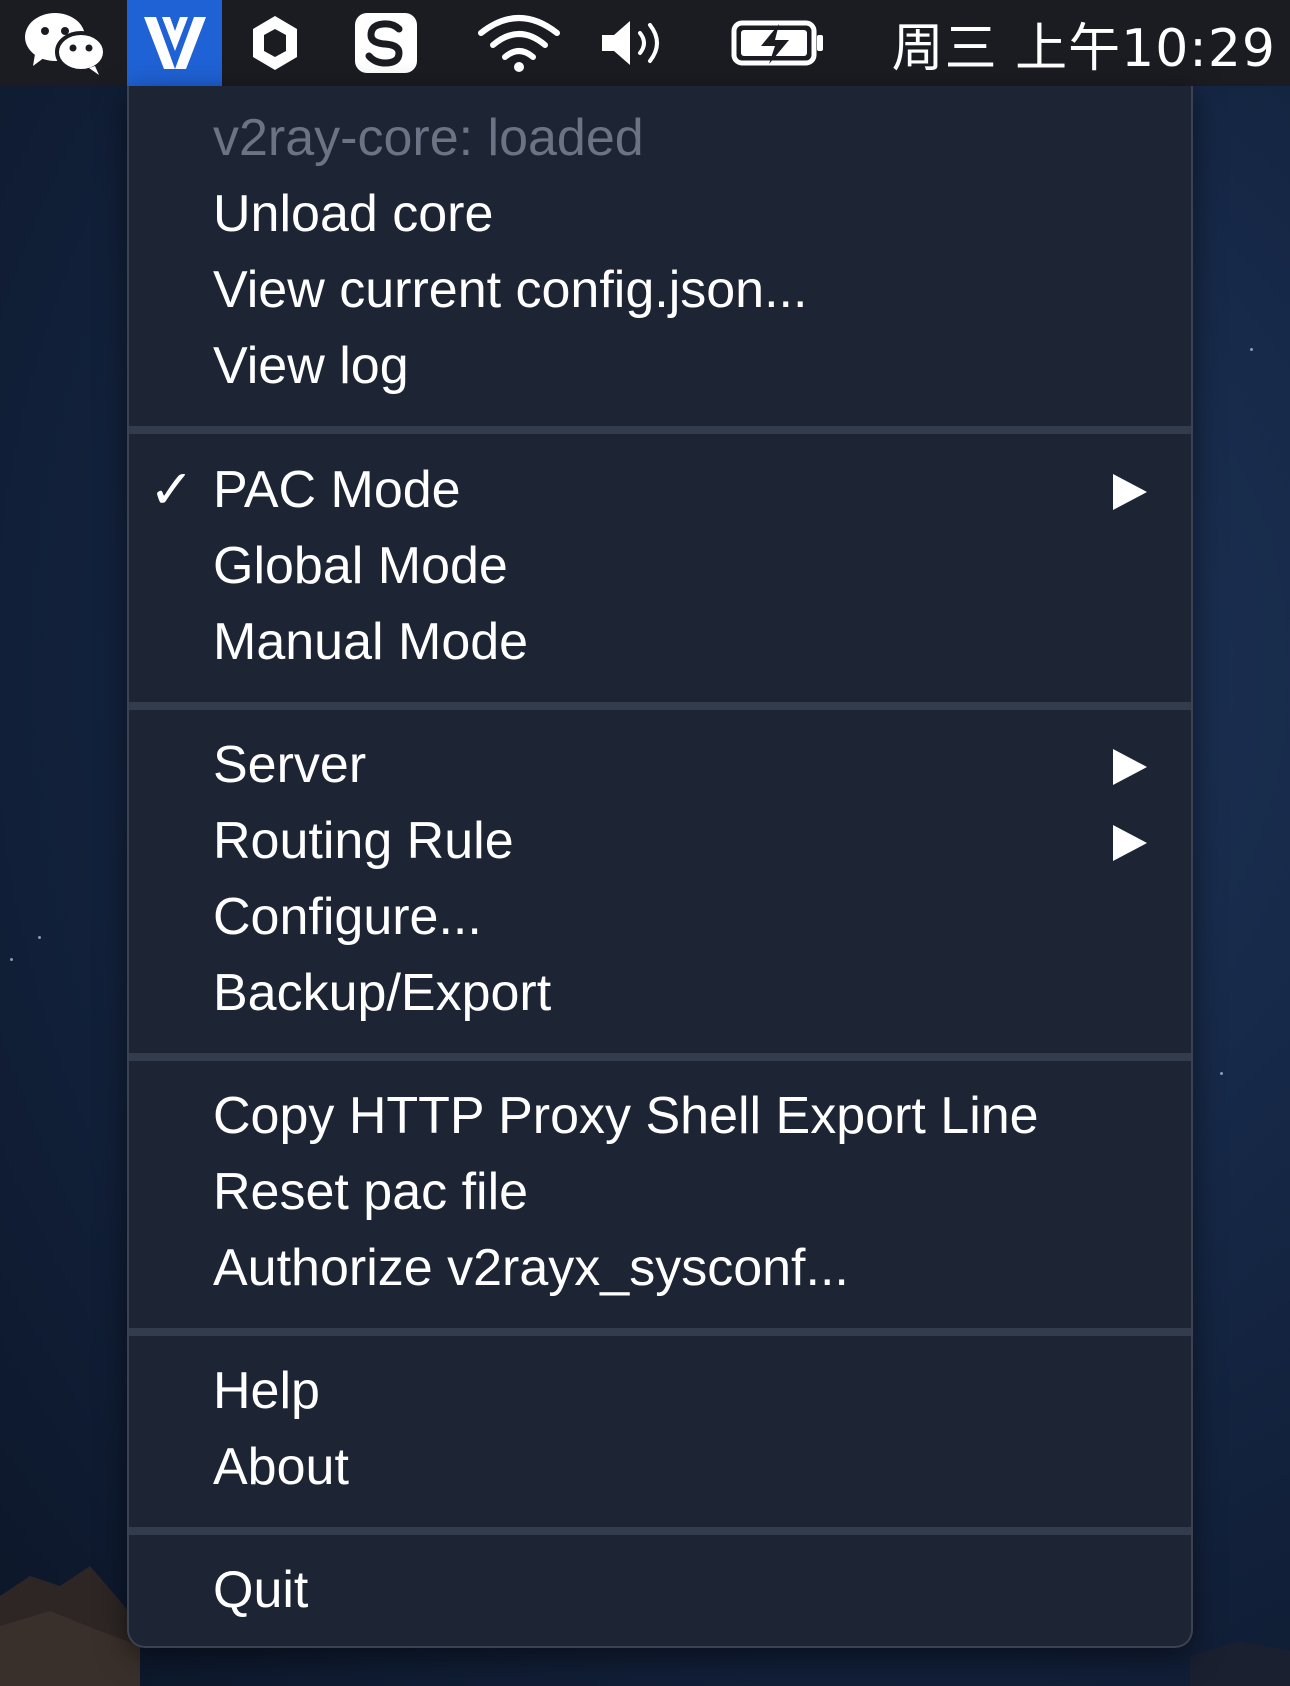 This screenshot has width=1290, height=1686. What do you see at coordinates (660, 765) in the screenshot?
I see `menu-item-server: Server` at bounding box center [660, 765].